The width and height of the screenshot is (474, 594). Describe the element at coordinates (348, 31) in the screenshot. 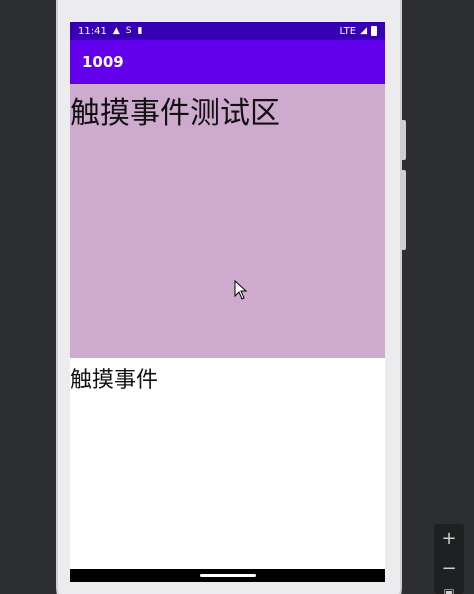

I see `network-type: LTE` at that location.